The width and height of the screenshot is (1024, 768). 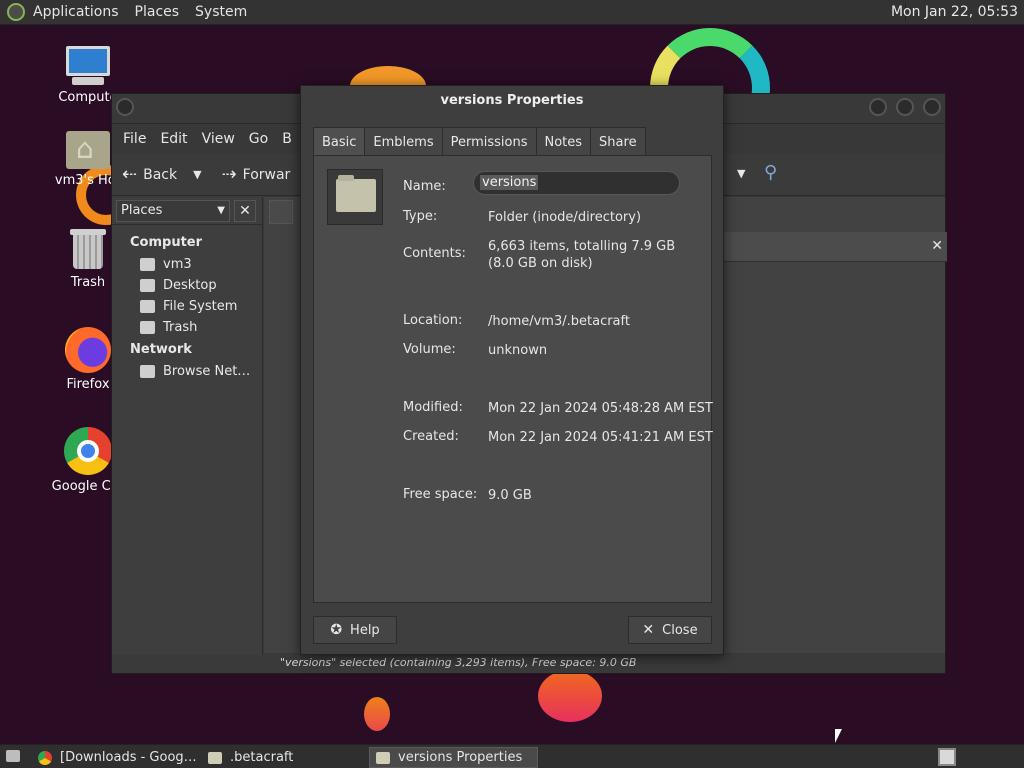 I want to click on menu-places: Places, so click(x=157, y=12).